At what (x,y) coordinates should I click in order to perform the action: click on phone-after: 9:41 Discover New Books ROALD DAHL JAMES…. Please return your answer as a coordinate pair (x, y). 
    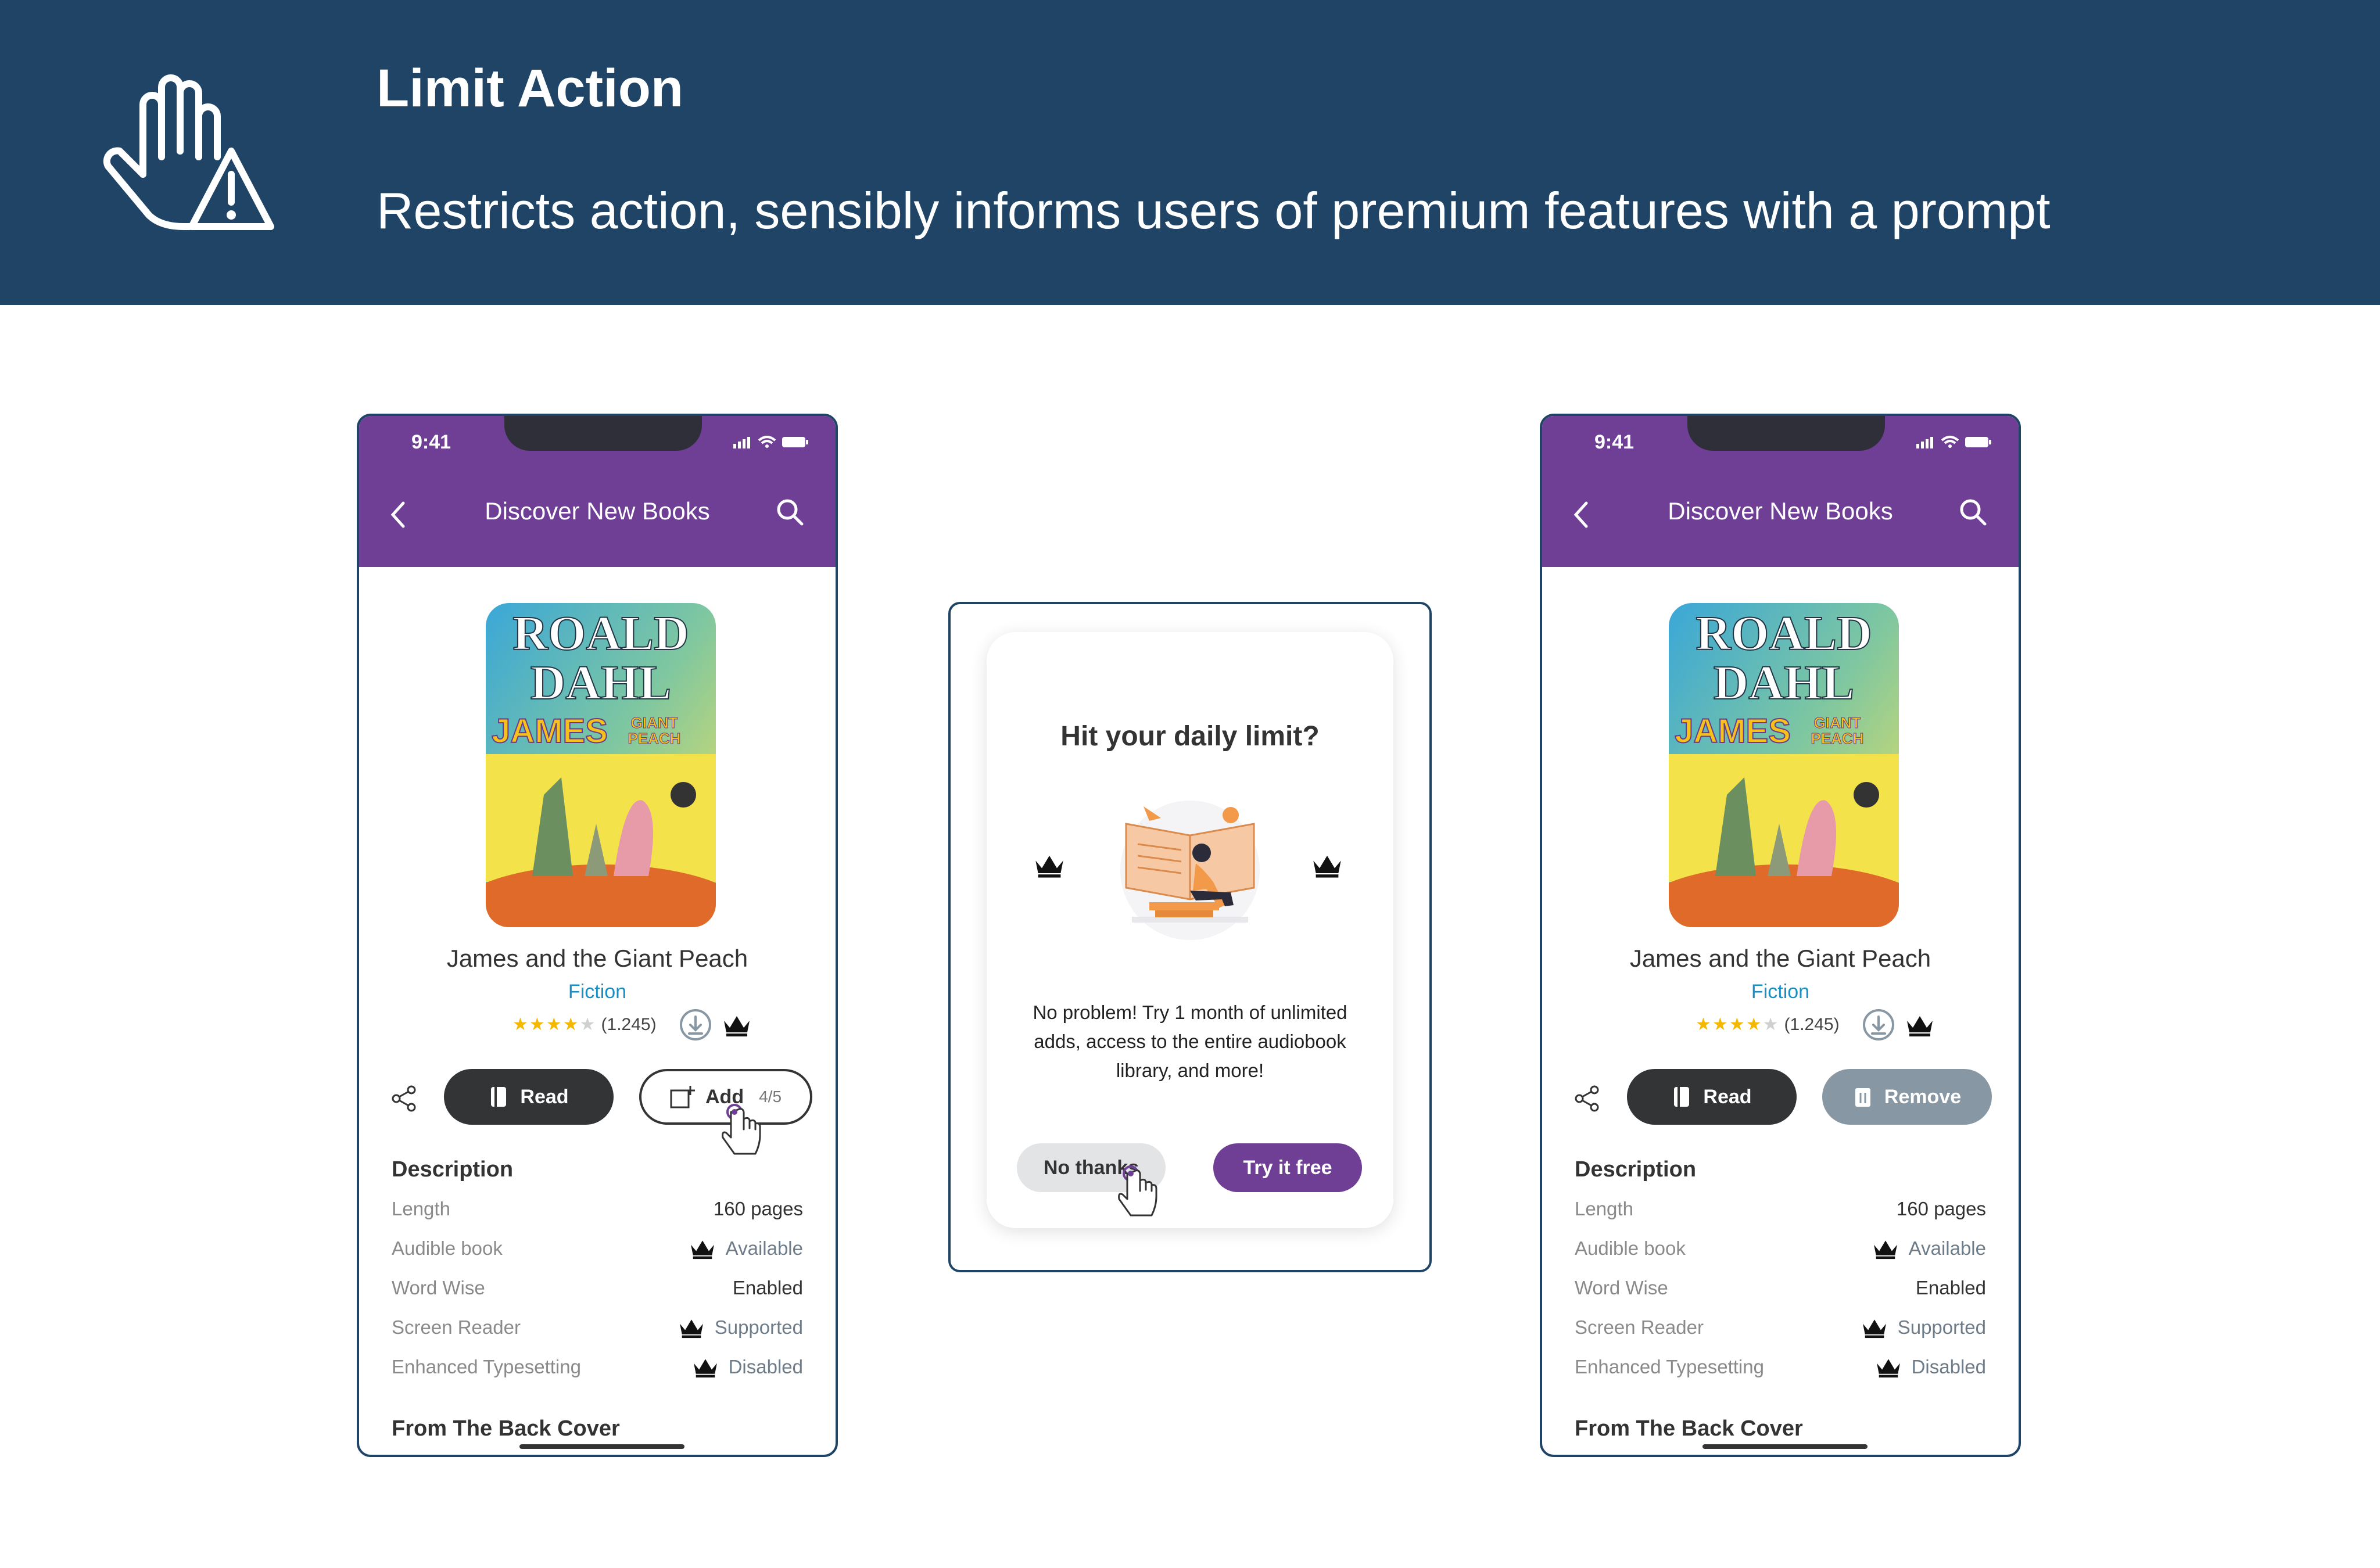
    Looking at the image, I should click on (1780, 936).